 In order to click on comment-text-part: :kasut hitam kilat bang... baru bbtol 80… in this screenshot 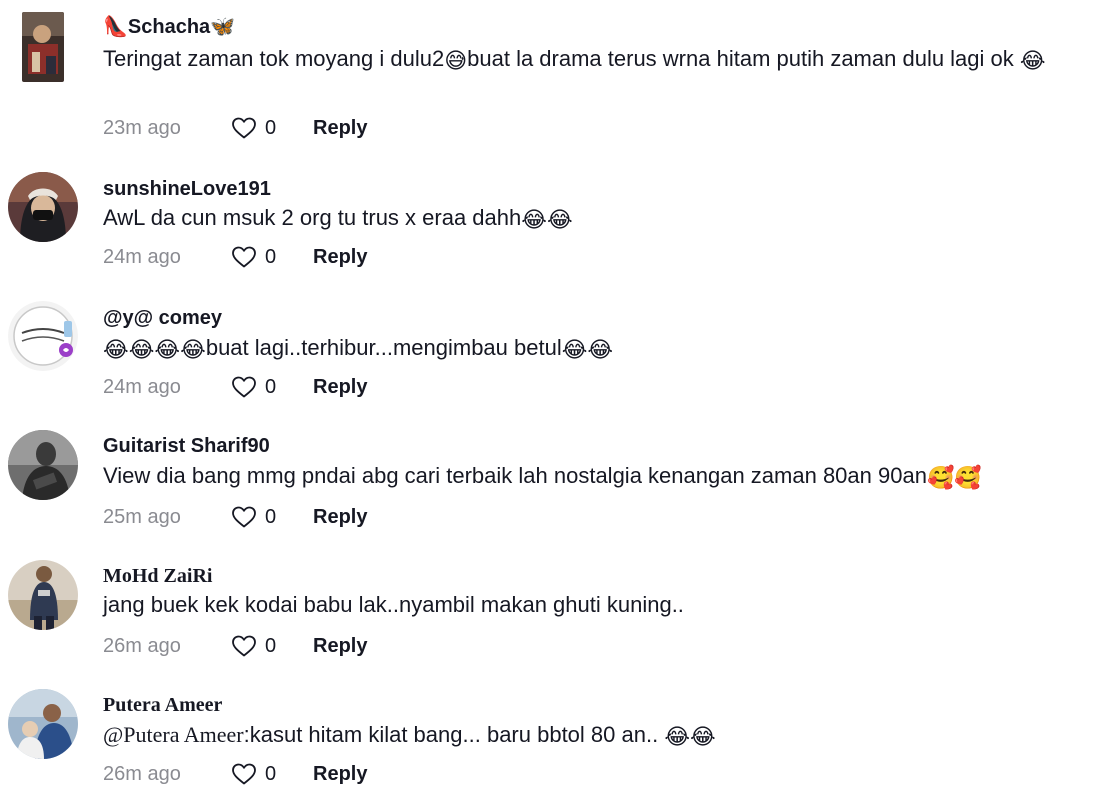, I will do `click(454, 734)`.